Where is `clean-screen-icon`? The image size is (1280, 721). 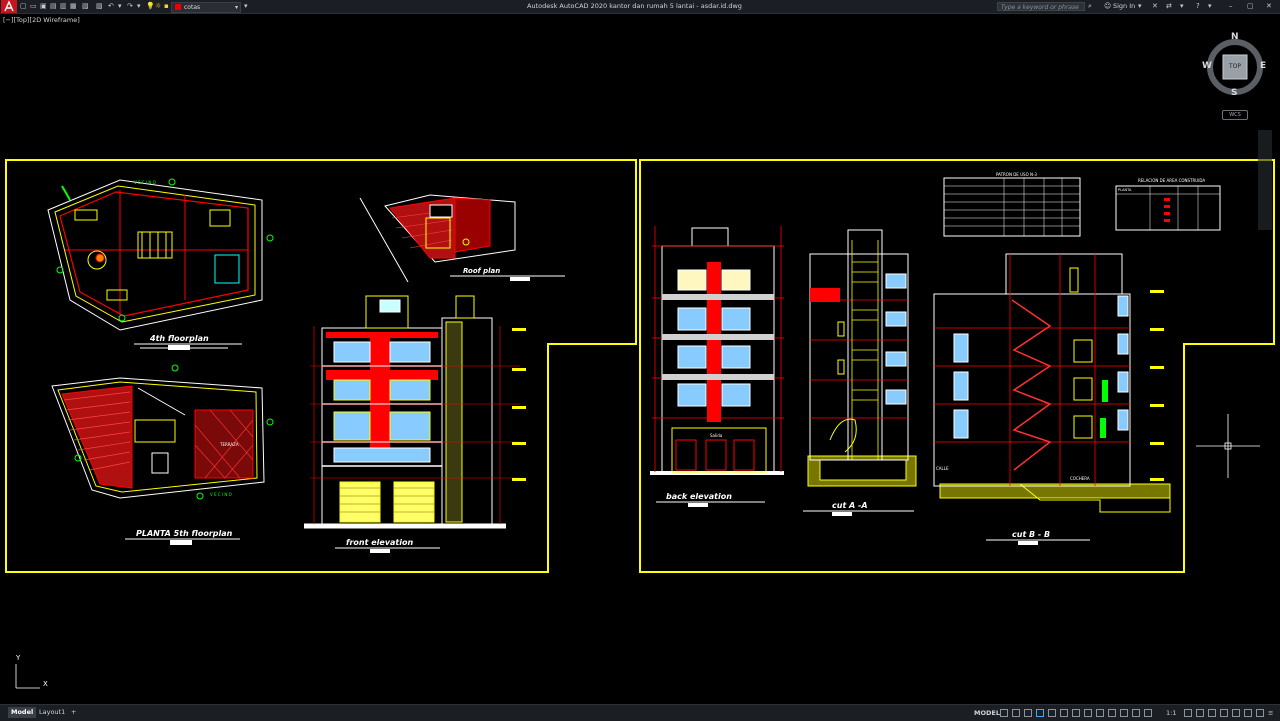
clean-screen-icon is located at coordinates (1260, 713).